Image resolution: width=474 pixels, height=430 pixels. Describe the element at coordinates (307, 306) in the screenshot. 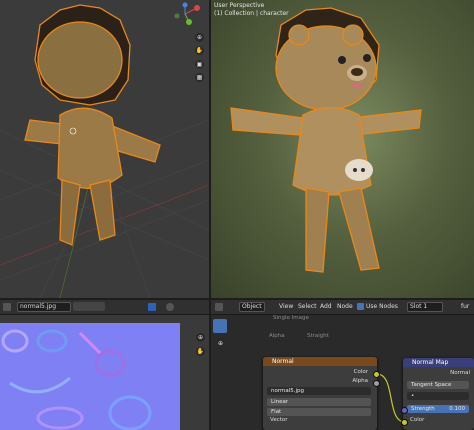

I see `menu-select: Select` at that location.